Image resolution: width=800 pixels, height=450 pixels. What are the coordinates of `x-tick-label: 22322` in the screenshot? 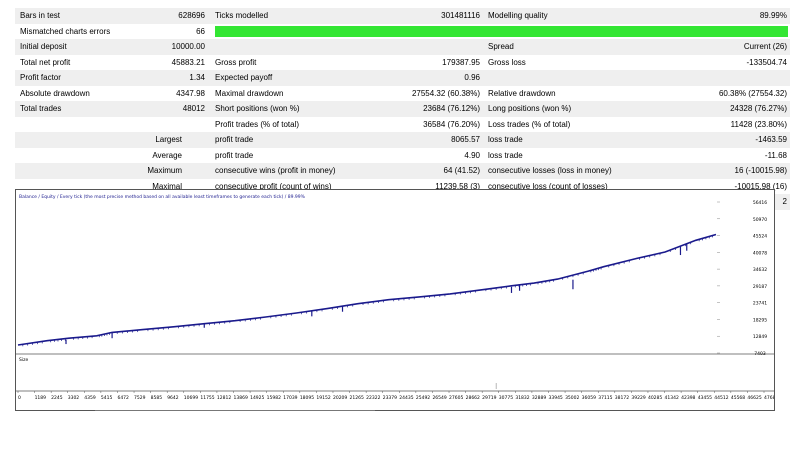 It's located at (373, 398).